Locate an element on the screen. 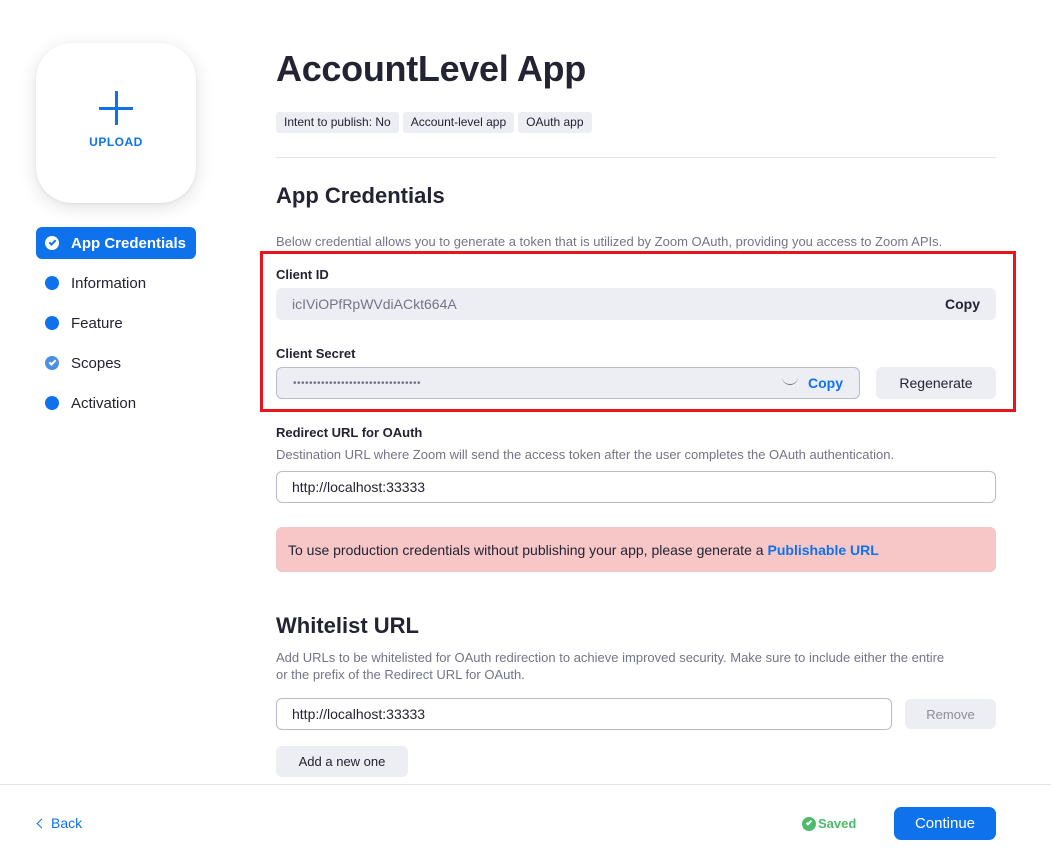 This screenshot has width=1051, height=860. page-title: AccountLevel App is located at coordinates (431, 68).